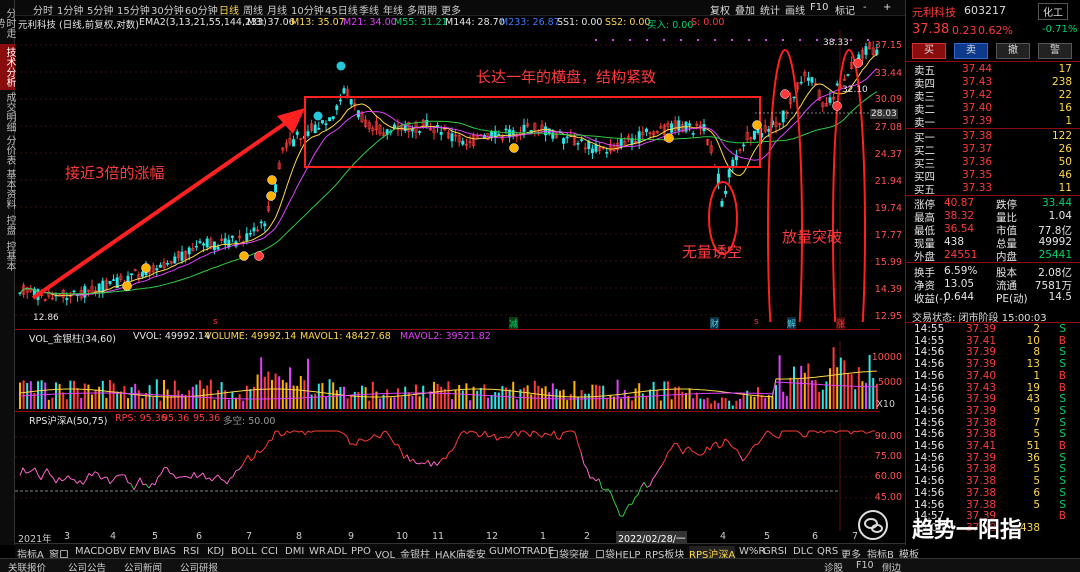  I want to click on watermark-text: 趋势一阳指, so click(967, 530).